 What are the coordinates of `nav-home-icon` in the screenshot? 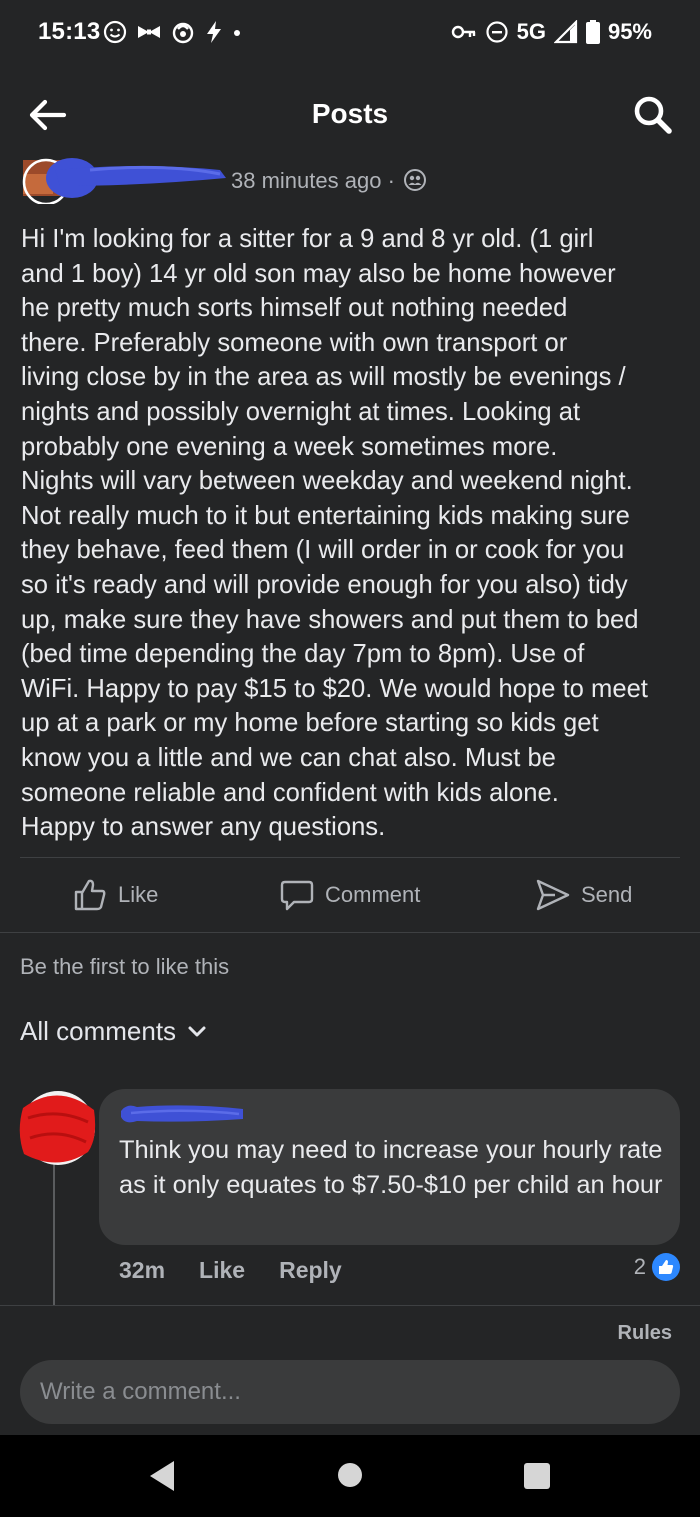 It's located at (350, 1475).